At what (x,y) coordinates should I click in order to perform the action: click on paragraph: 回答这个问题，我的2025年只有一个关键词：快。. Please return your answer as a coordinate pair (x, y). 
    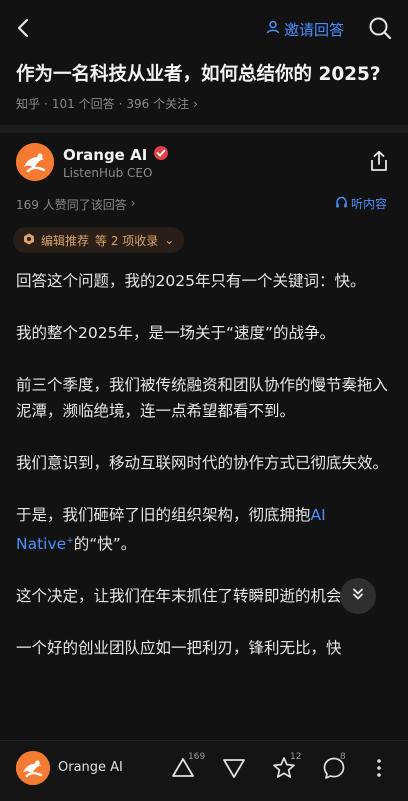
    Looking at the image, I should click on (191, 281).